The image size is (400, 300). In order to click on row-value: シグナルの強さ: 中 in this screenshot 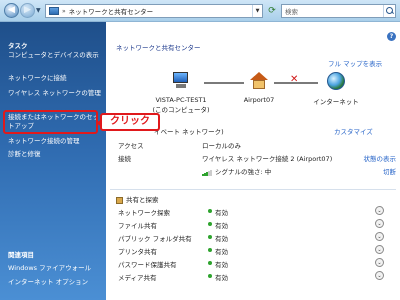, I will do `click(236, 171)`.